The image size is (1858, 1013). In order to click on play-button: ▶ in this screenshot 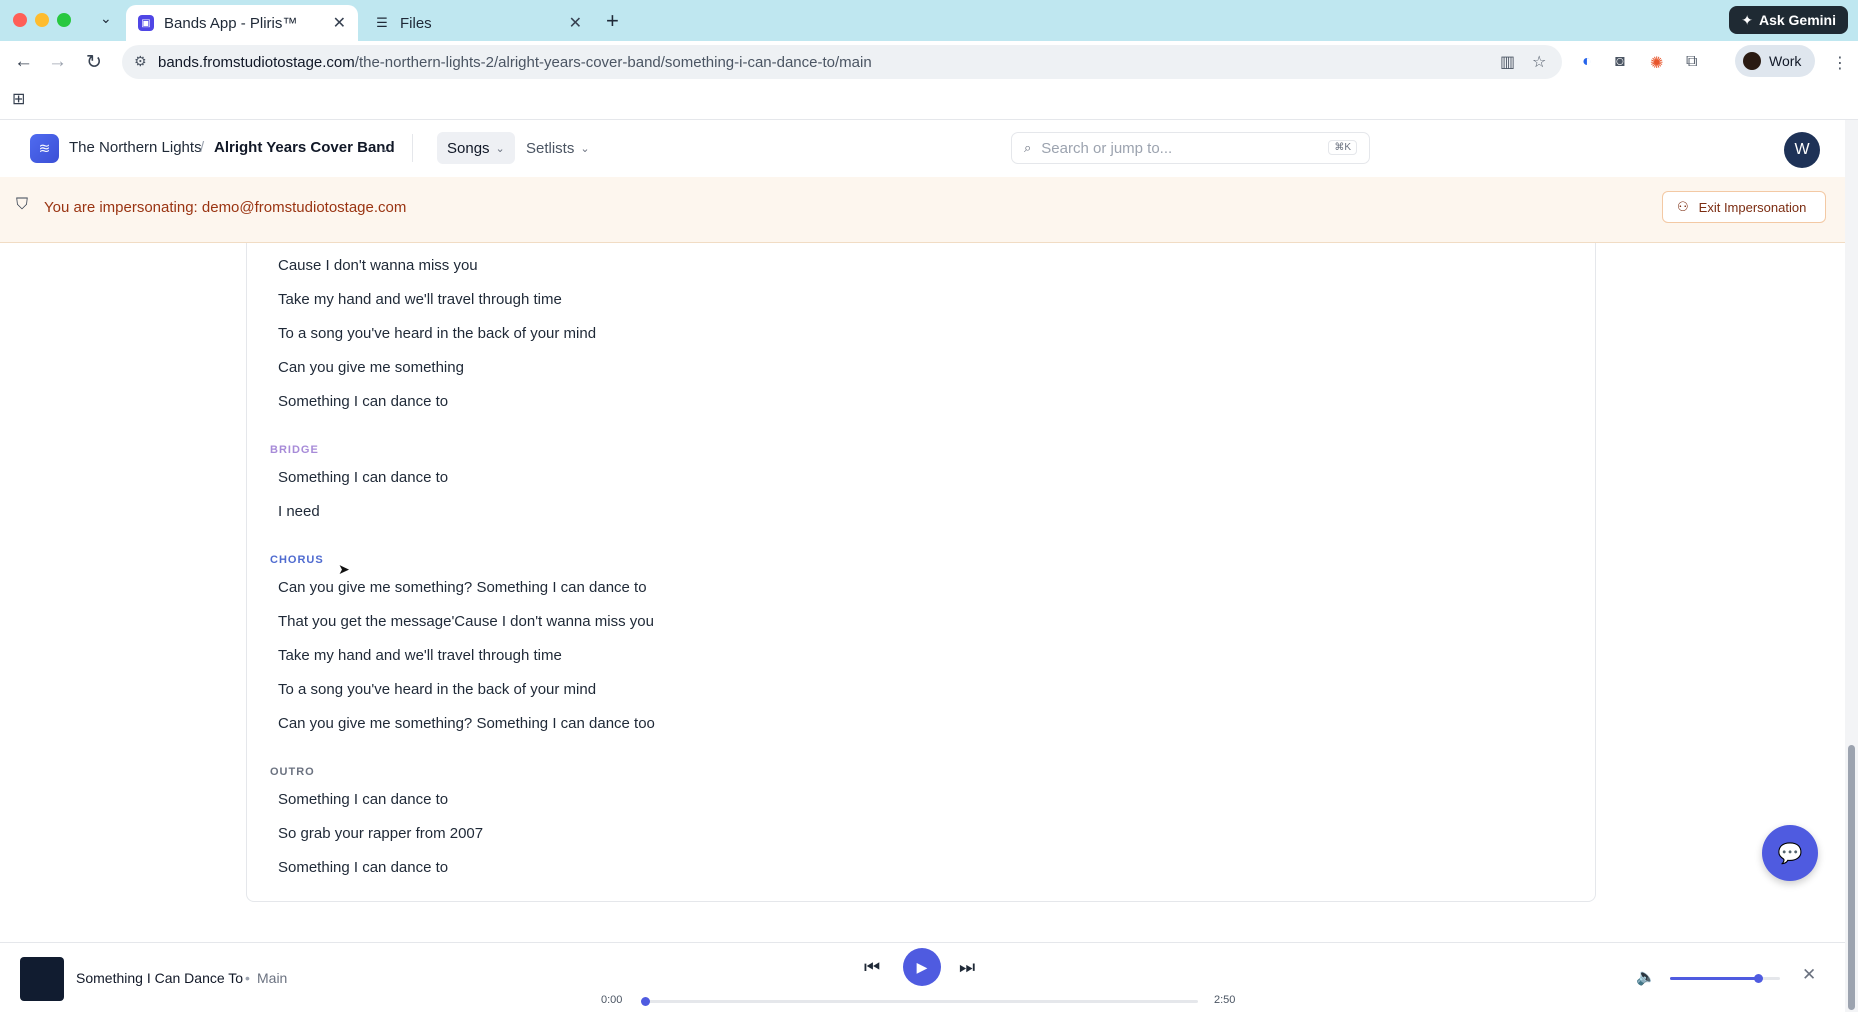, I will do `click(922, 967)`.